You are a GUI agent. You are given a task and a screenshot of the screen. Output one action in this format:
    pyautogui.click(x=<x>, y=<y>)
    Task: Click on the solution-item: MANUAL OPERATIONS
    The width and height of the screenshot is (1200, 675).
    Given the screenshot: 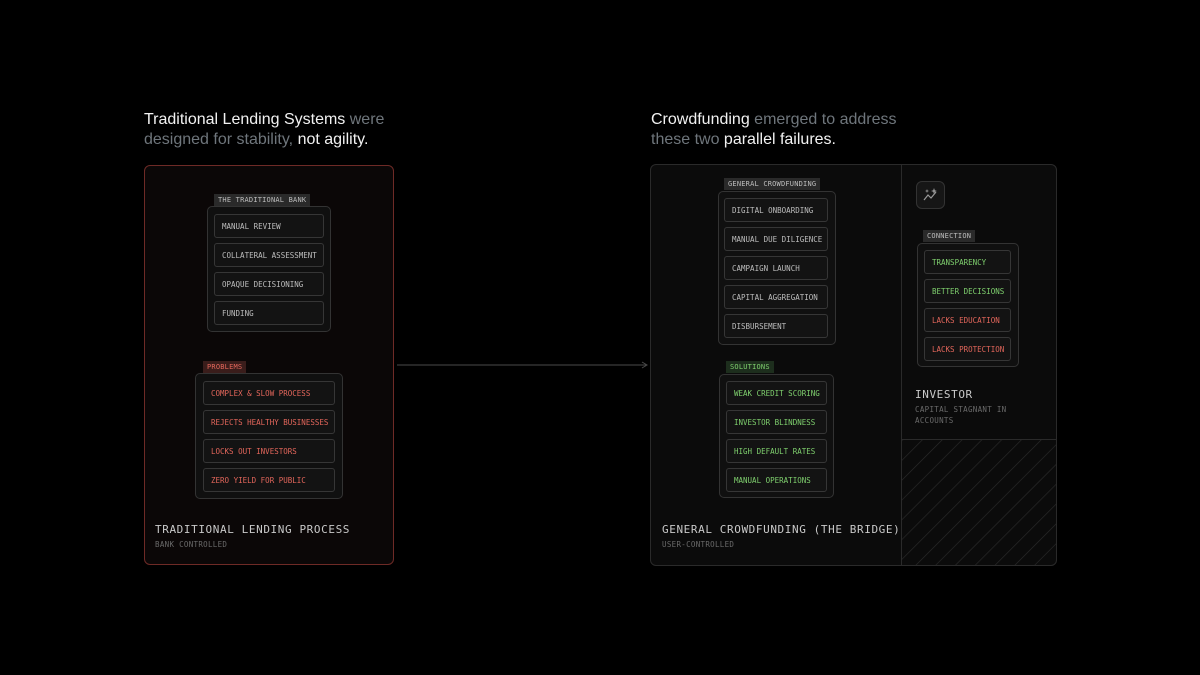 What is the action you would take?
    pyautogui.click(x=776, y=480)
    